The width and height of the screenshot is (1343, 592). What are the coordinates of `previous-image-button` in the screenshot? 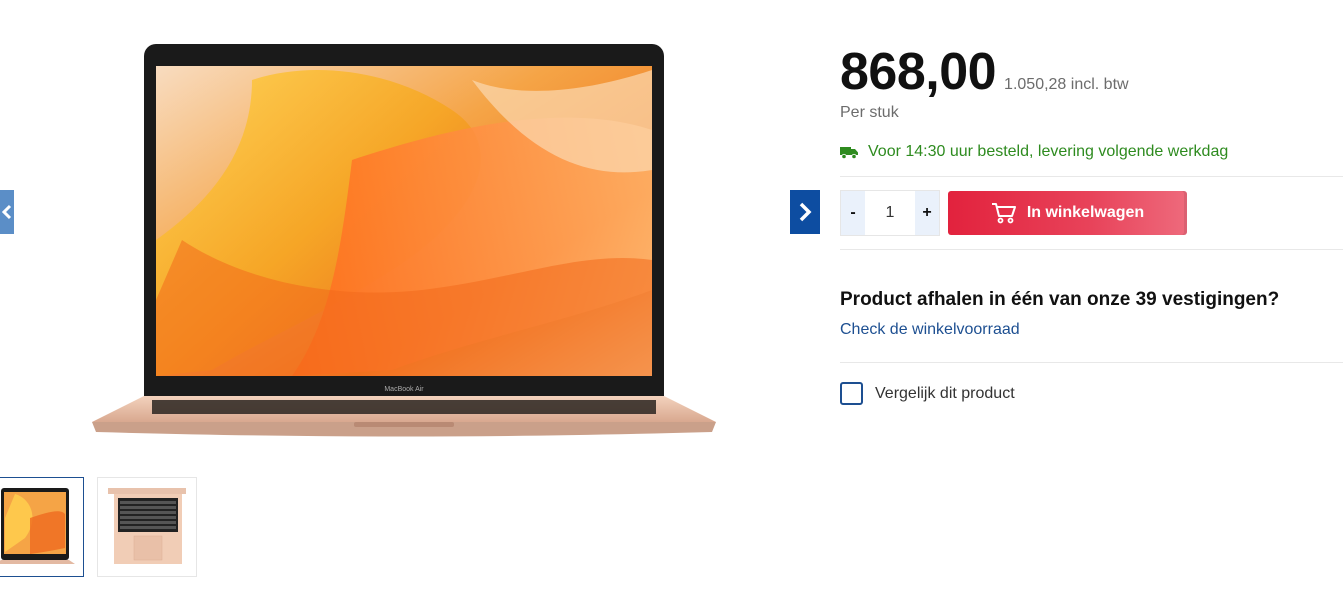 It's located at (7, 212).